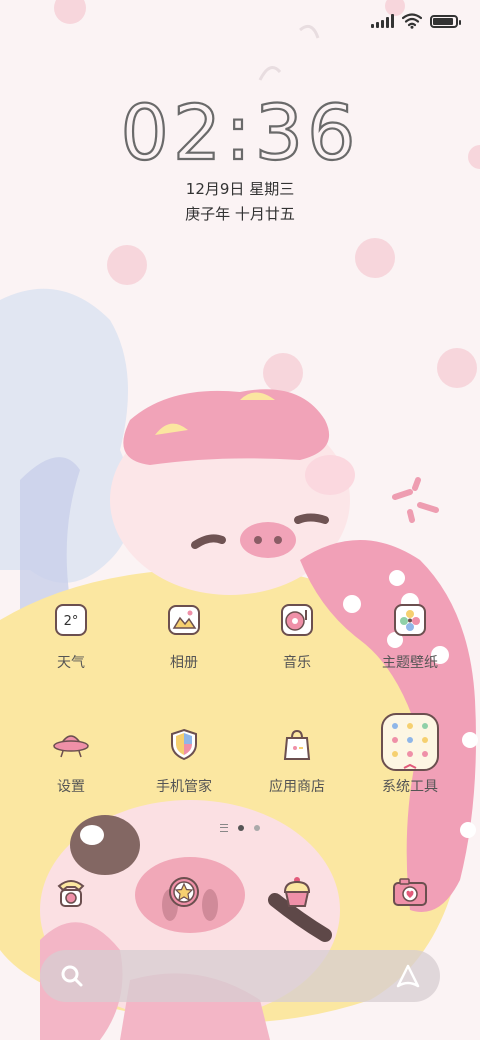 This screenshot has height=1040, width=480. I want to click on app-tools-folder: 系统工具, so click(410, 754).